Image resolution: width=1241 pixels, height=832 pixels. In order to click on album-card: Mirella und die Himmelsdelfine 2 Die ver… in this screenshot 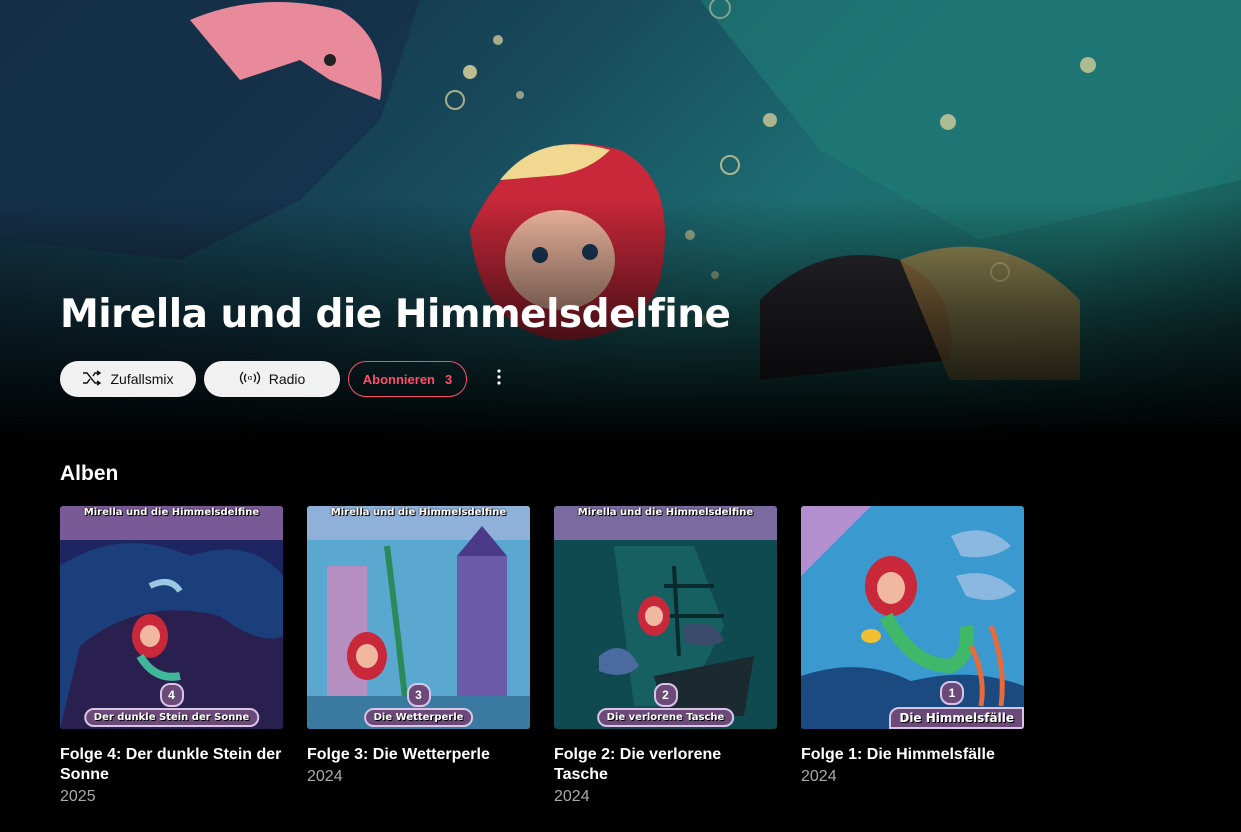, I will do `click(665, 656)`.